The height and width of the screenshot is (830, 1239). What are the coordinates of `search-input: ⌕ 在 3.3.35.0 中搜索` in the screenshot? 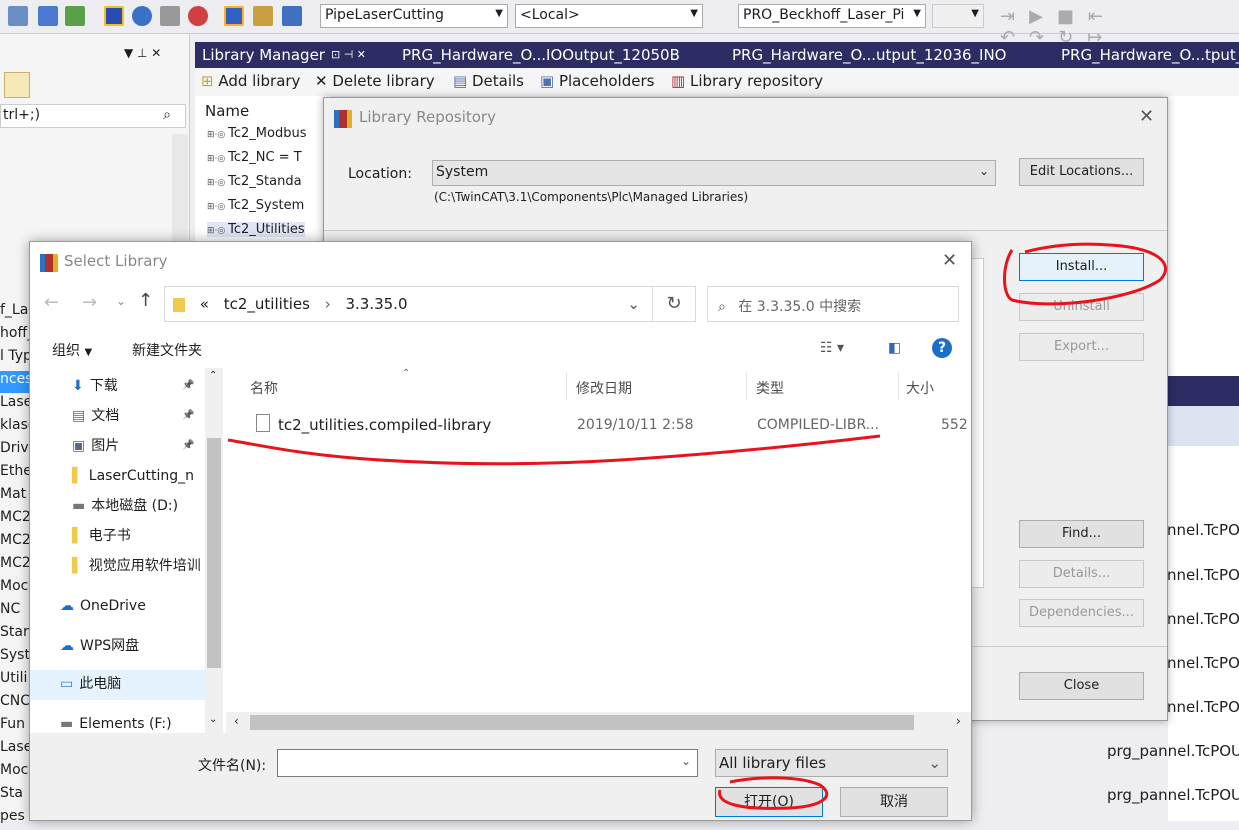 It's located at (833, 304).